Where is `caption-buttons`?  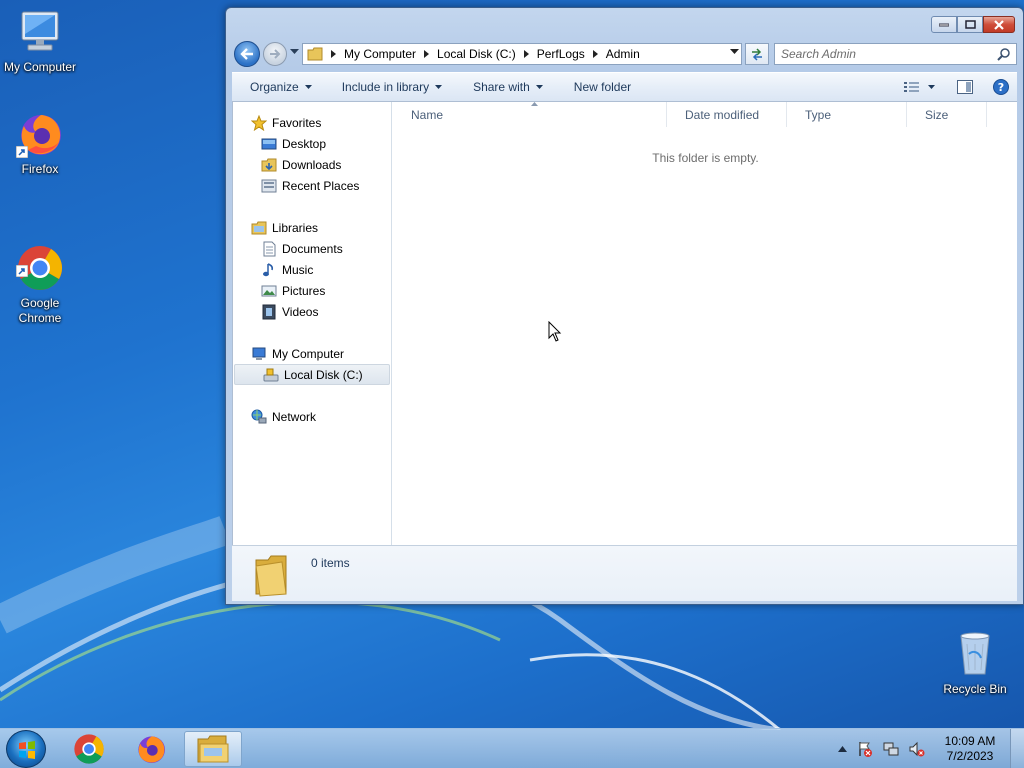
caption-buttons is located at coordinates (973, 24).